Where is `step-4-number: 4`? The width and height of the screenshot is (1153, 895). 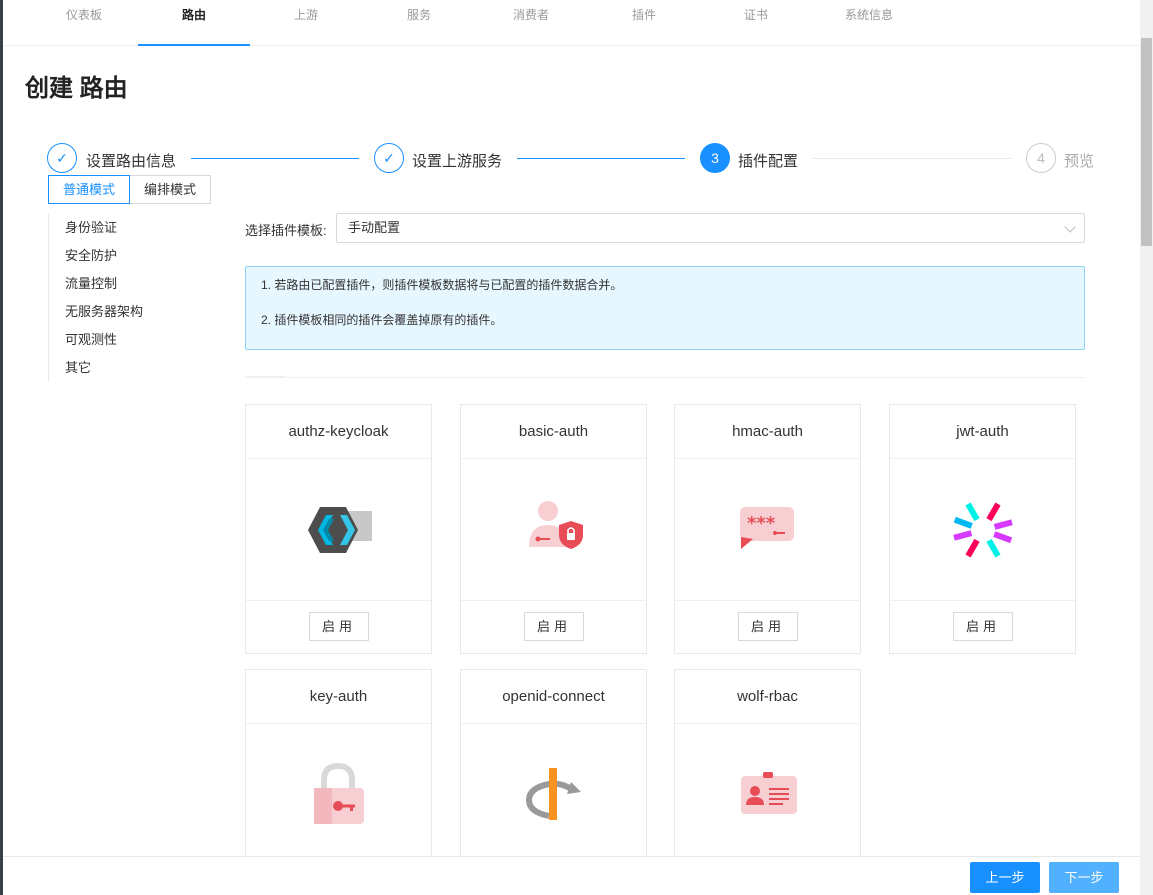 step-4-number: 4 is located at coordinates (1041, 158).